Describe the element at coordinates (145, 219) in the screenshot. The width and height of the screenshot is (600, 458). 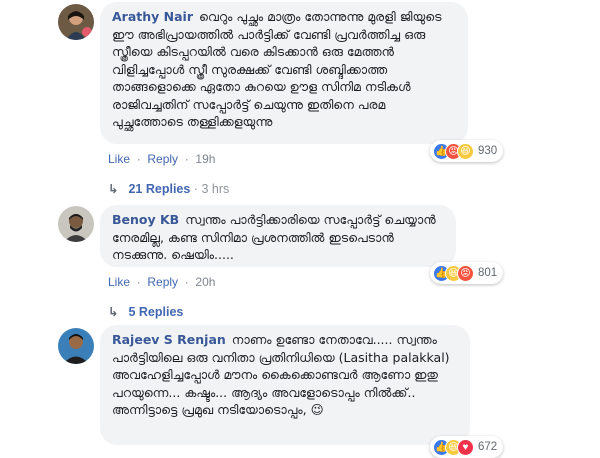
I see `comment-author: Benoy KB` at that location.